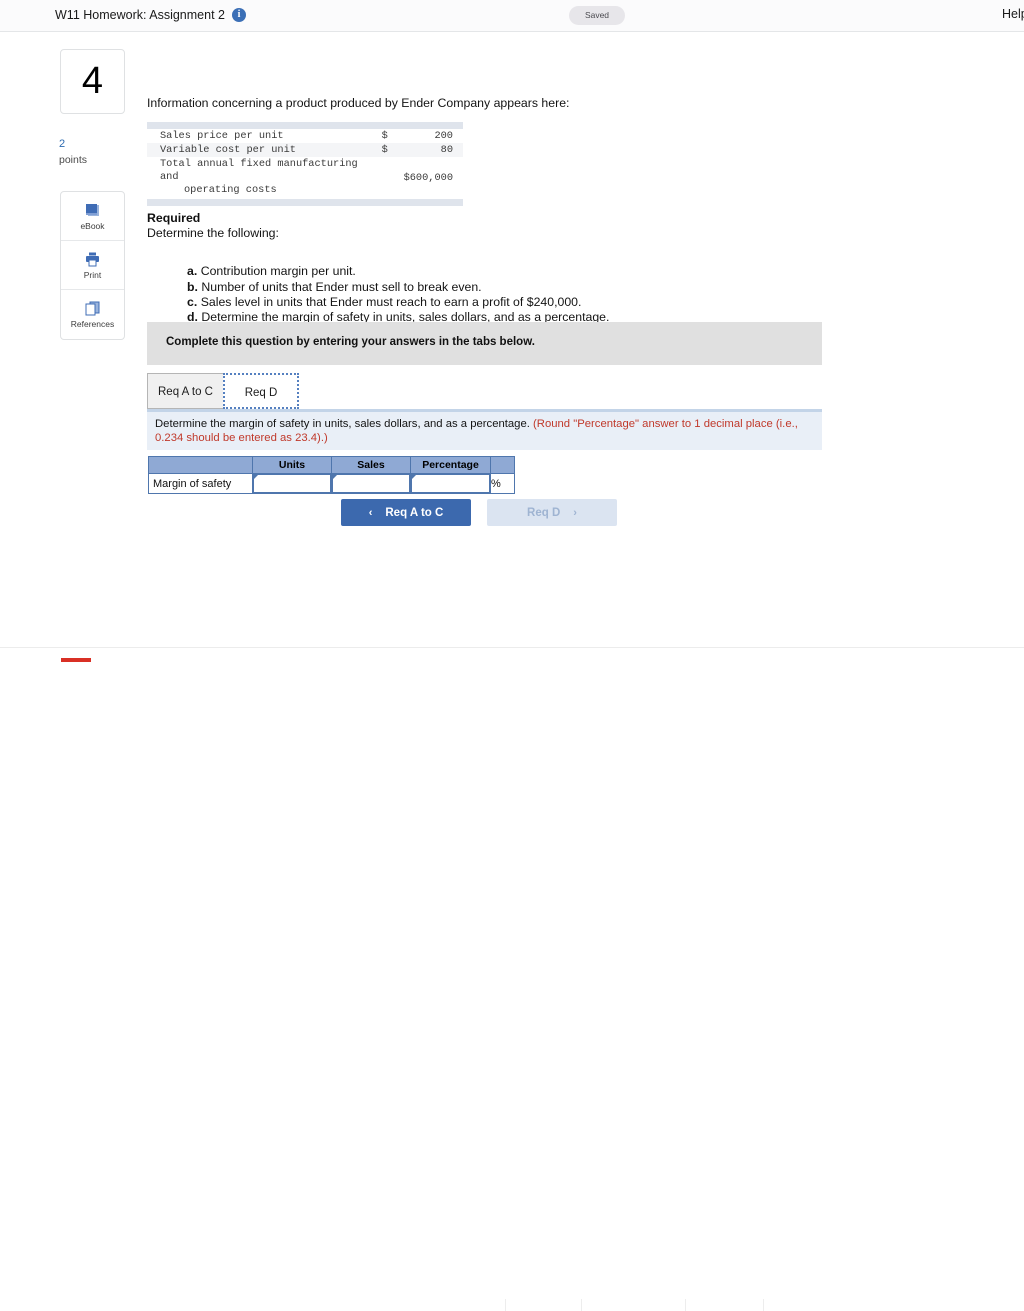  What do you see at coordinates (73, 160) in the screenshot?
I see `points-label: points` at bounding box center [73, 160].